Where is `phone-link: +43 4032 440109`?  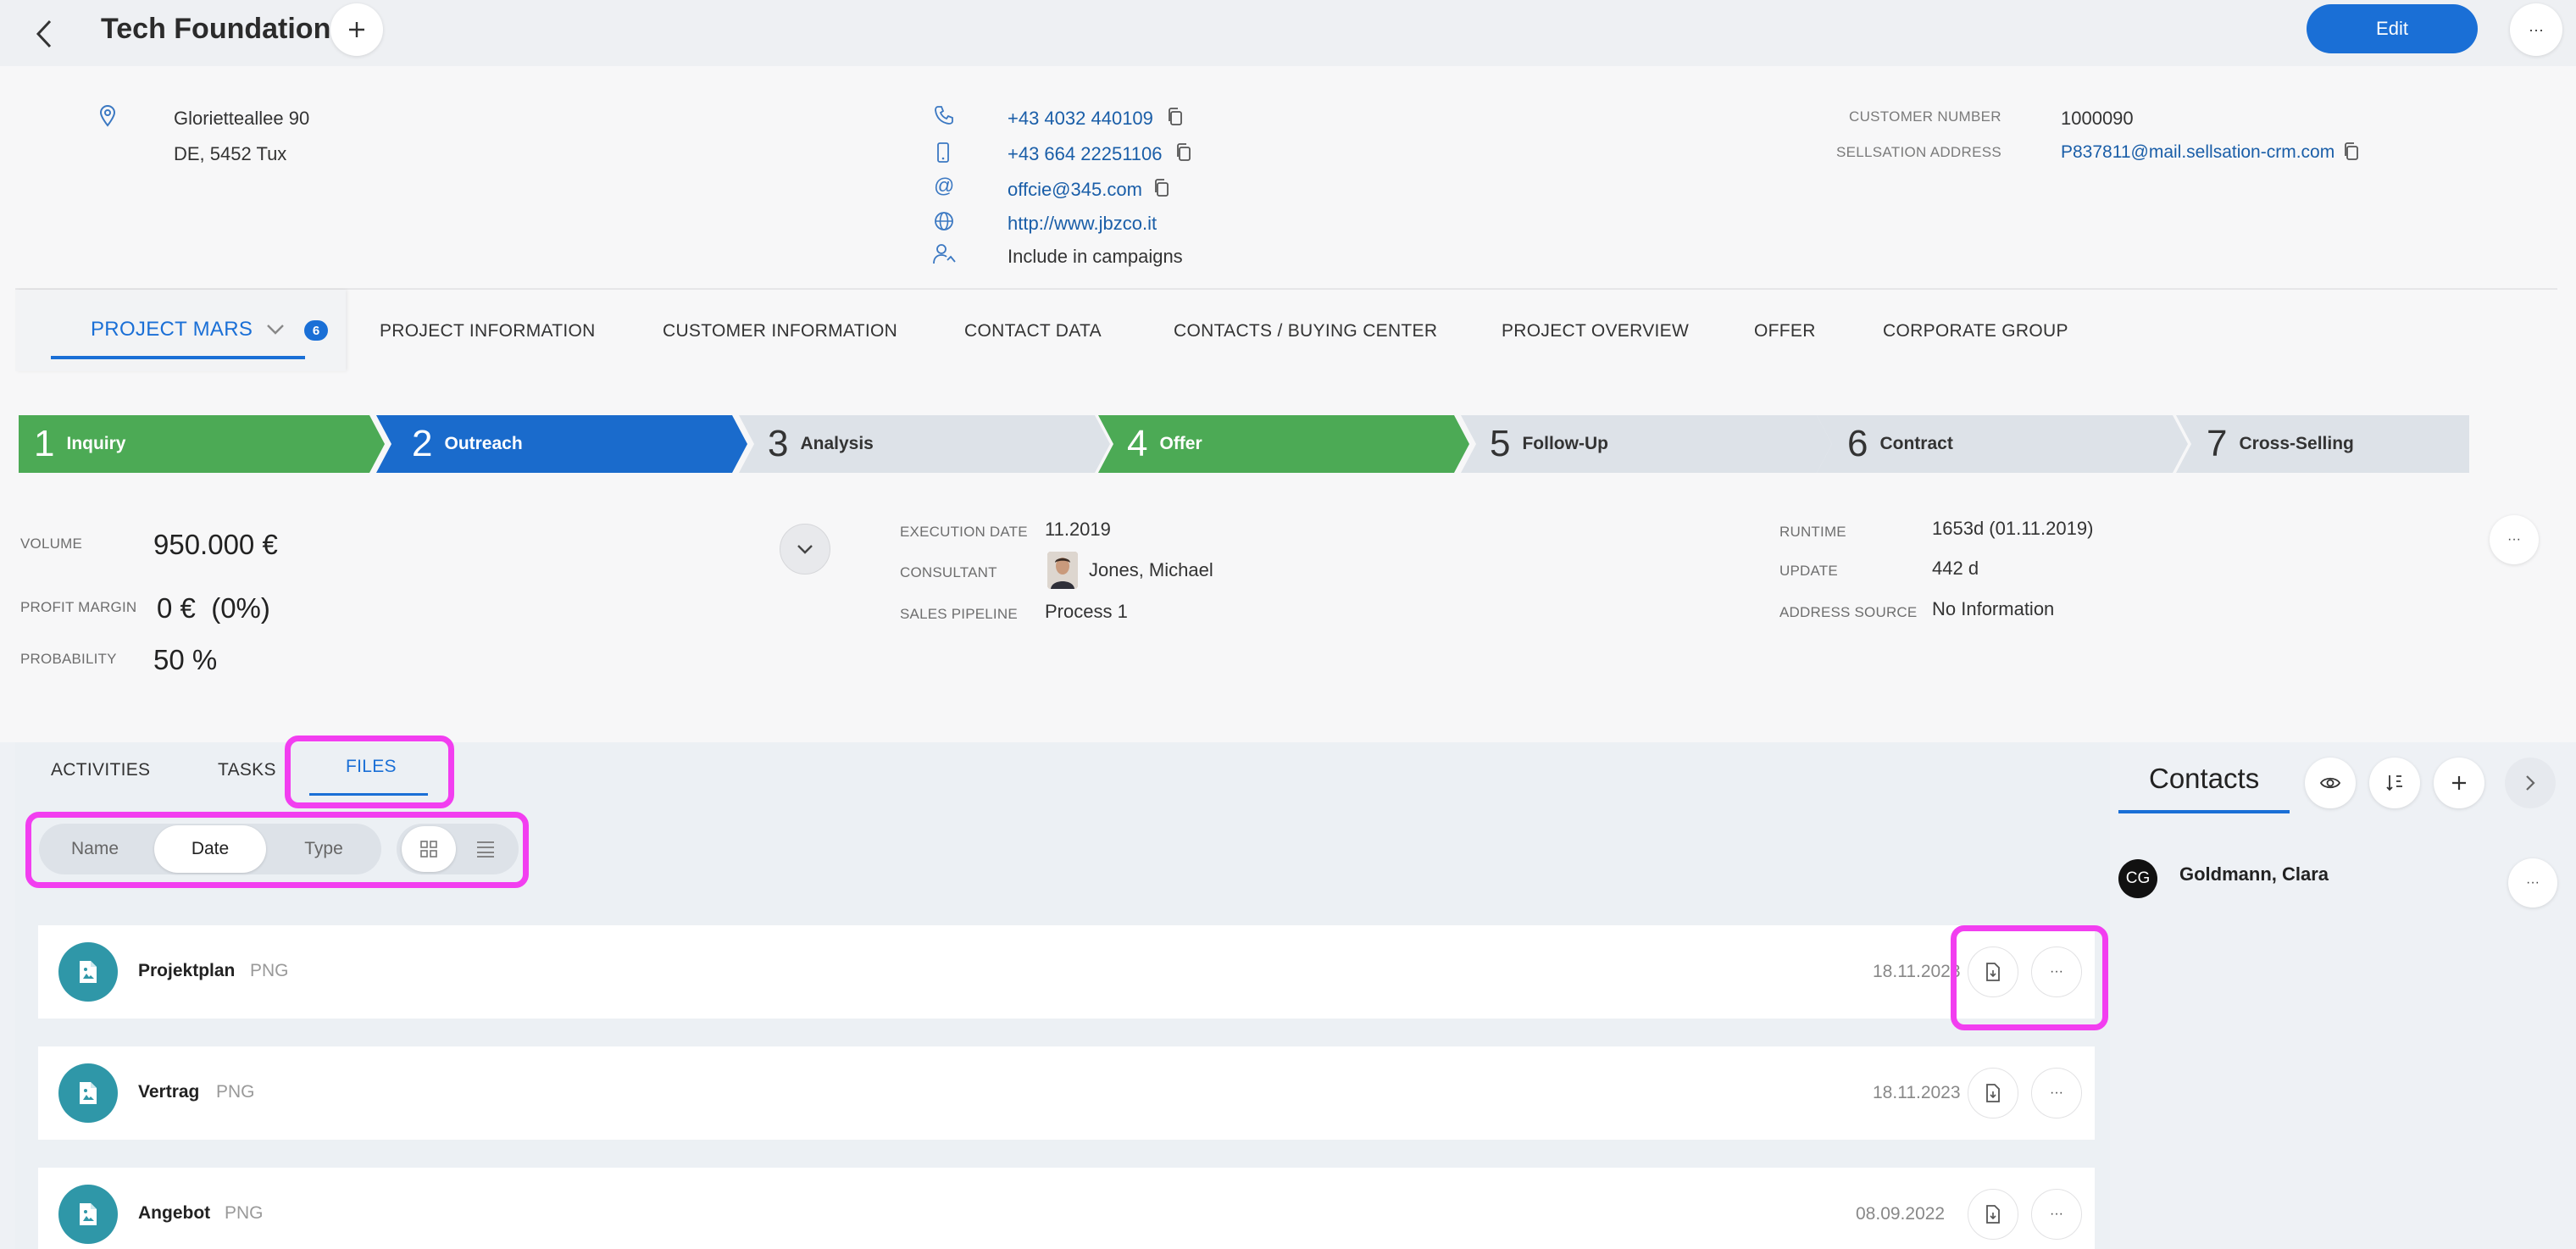 phone-link: +43 4032 440109 is located at coordinates (1080, 119).